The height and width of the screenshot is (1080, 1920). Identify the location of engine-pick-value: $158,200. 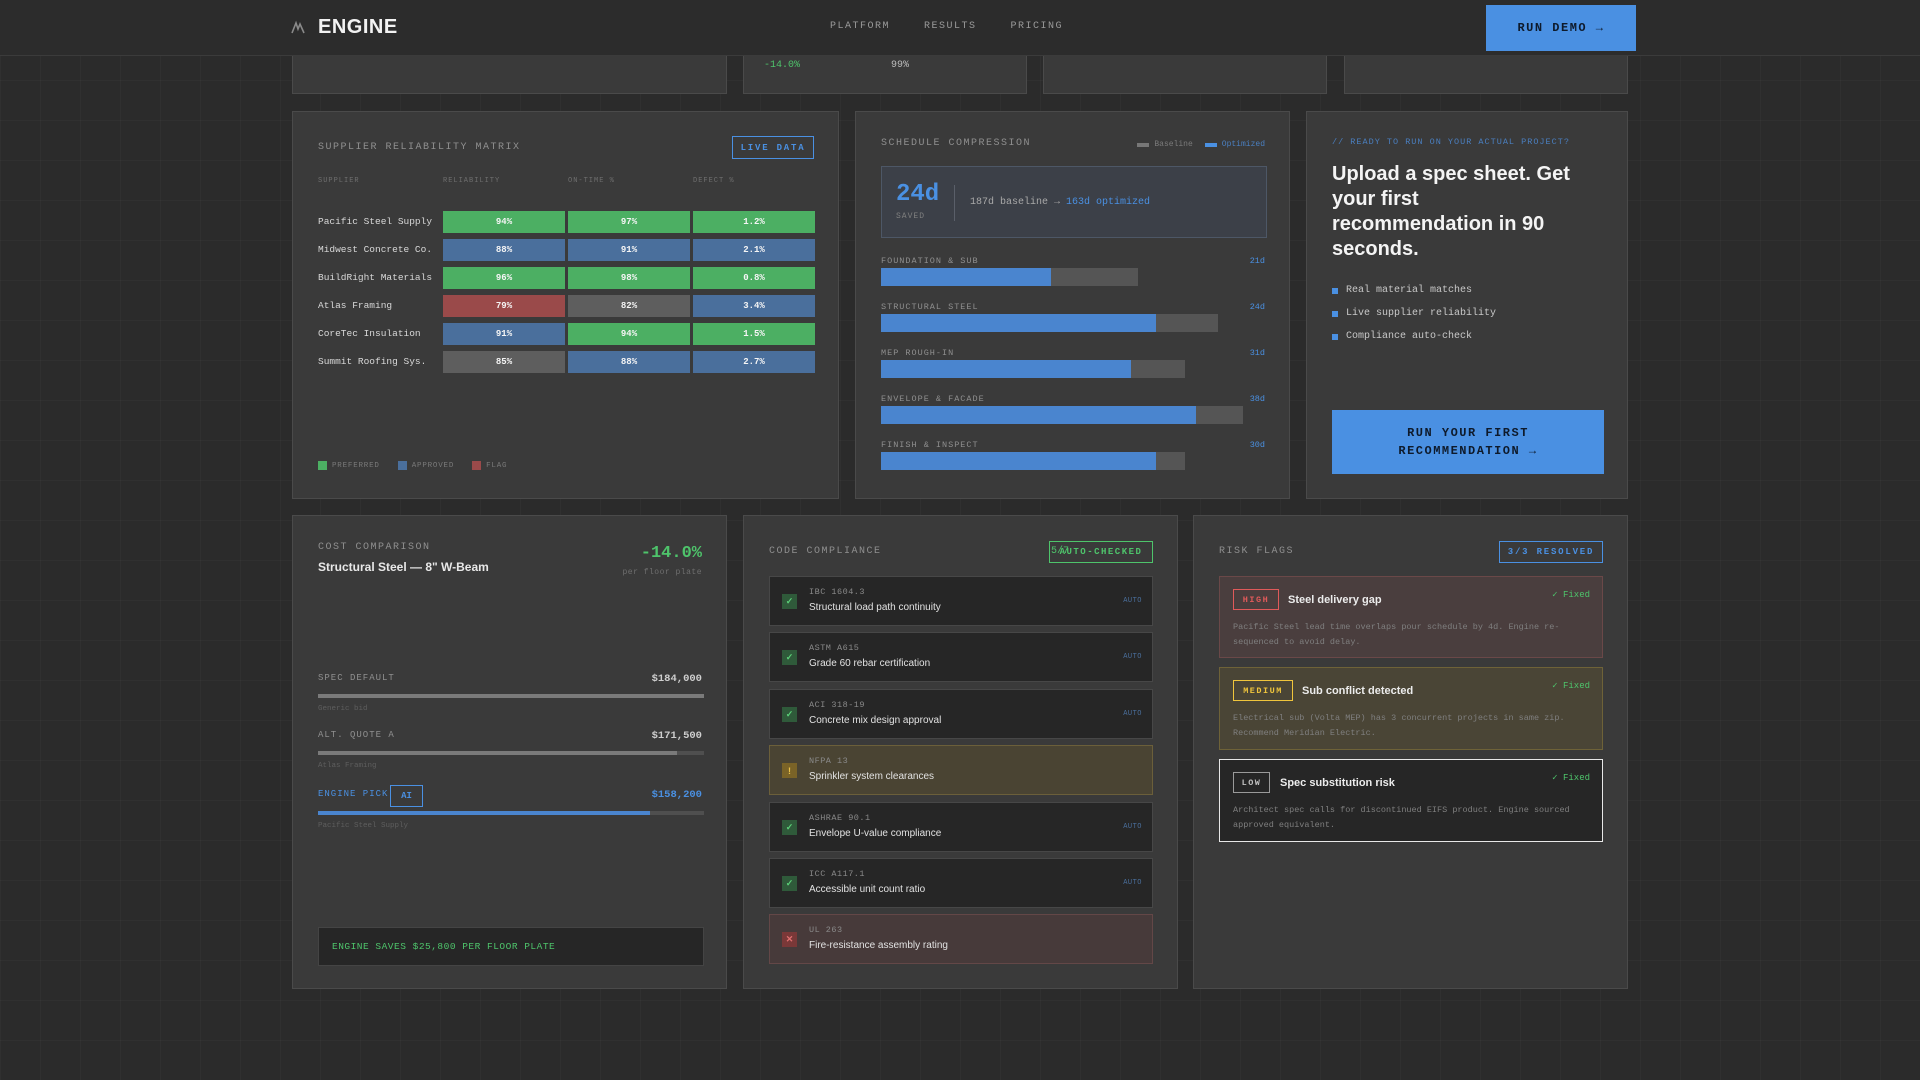
(676, 795).